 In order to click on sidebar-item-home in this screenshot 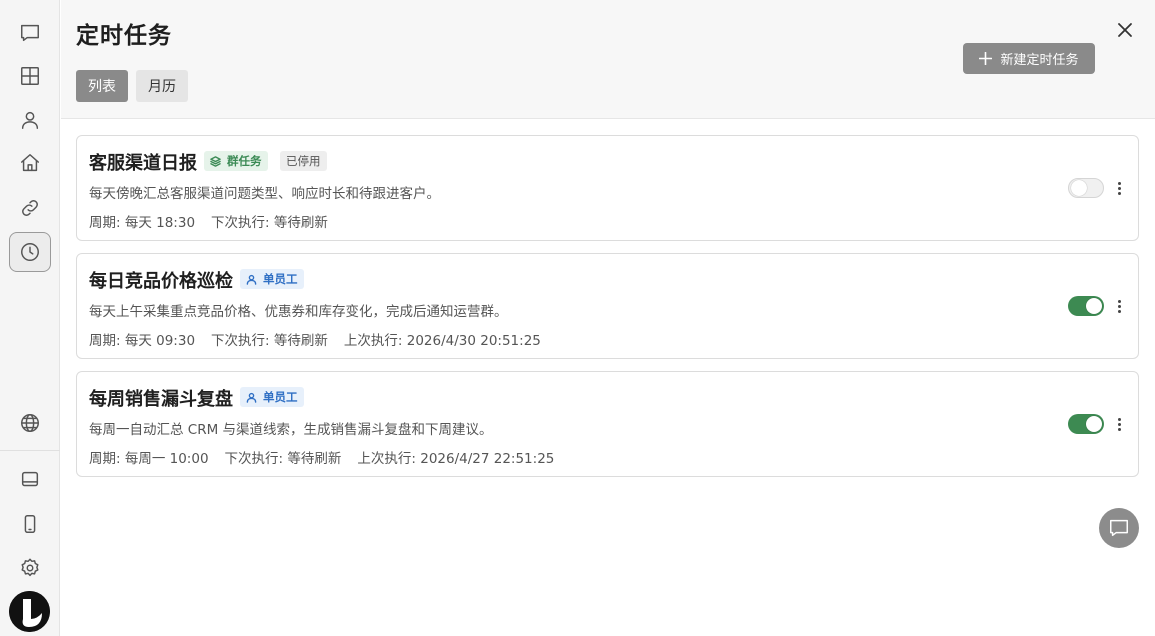, I will do `click(30, 163)`.